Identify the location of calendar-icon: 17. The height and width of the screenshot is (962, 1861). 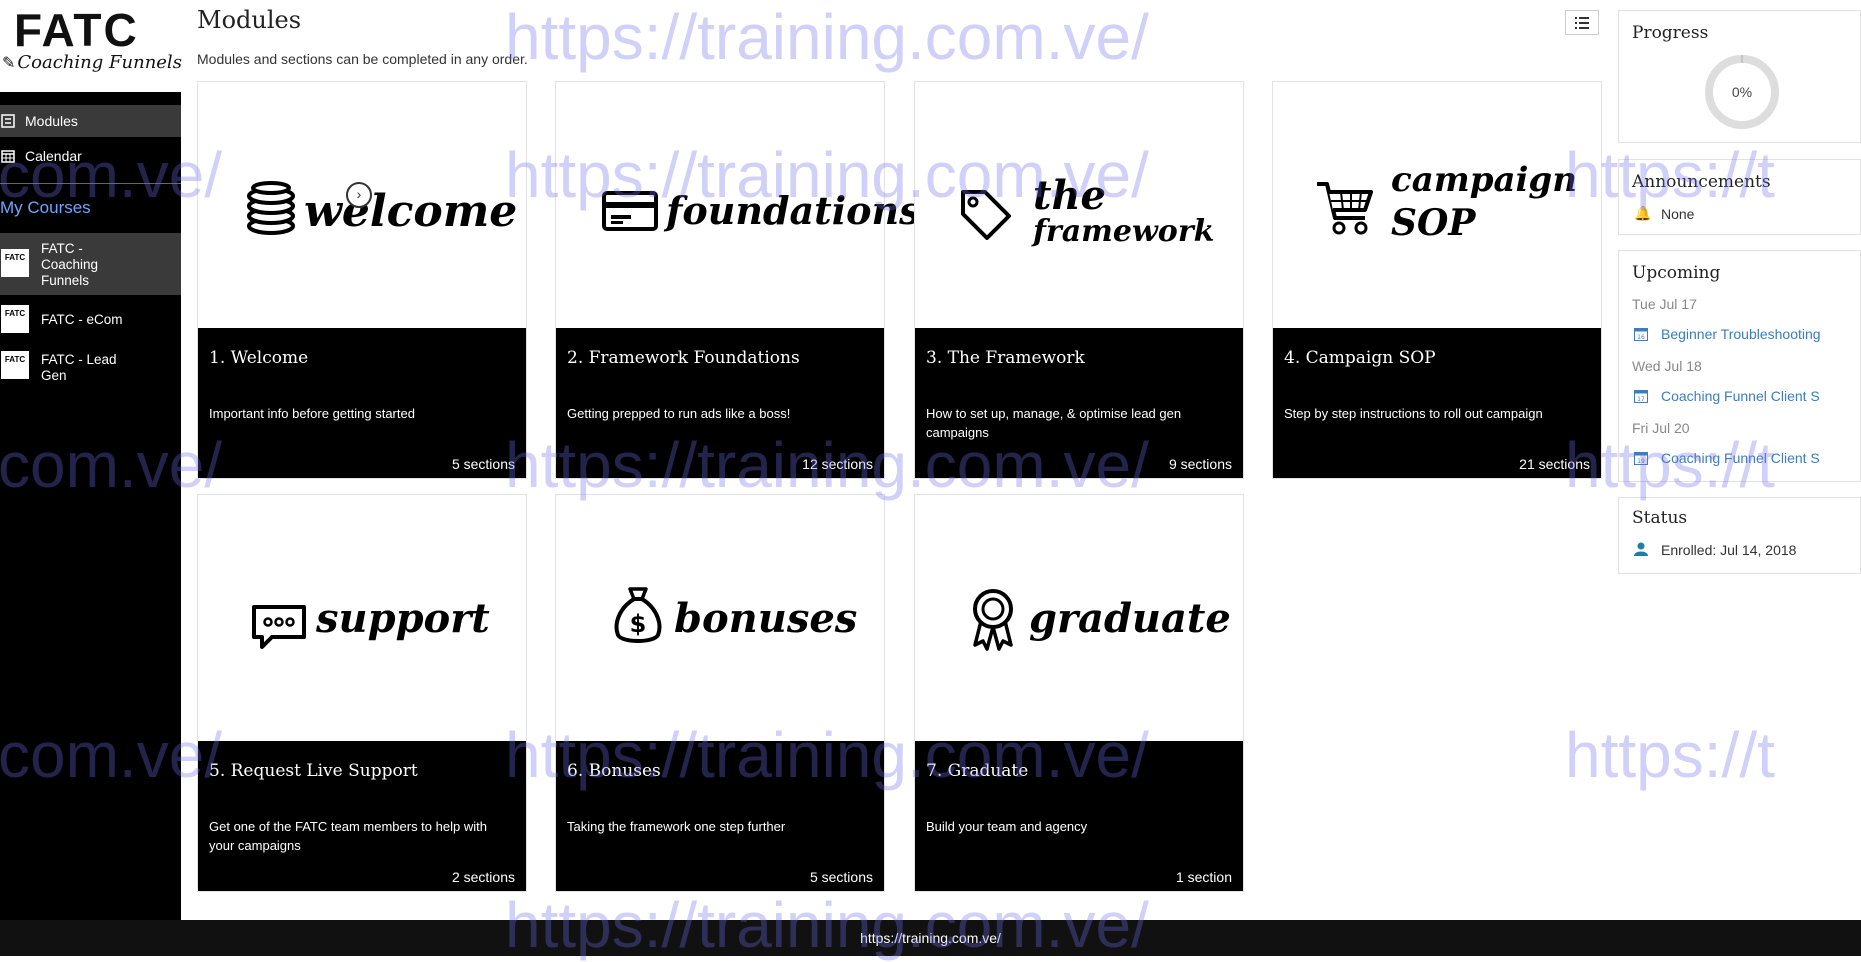
(1641, 396).